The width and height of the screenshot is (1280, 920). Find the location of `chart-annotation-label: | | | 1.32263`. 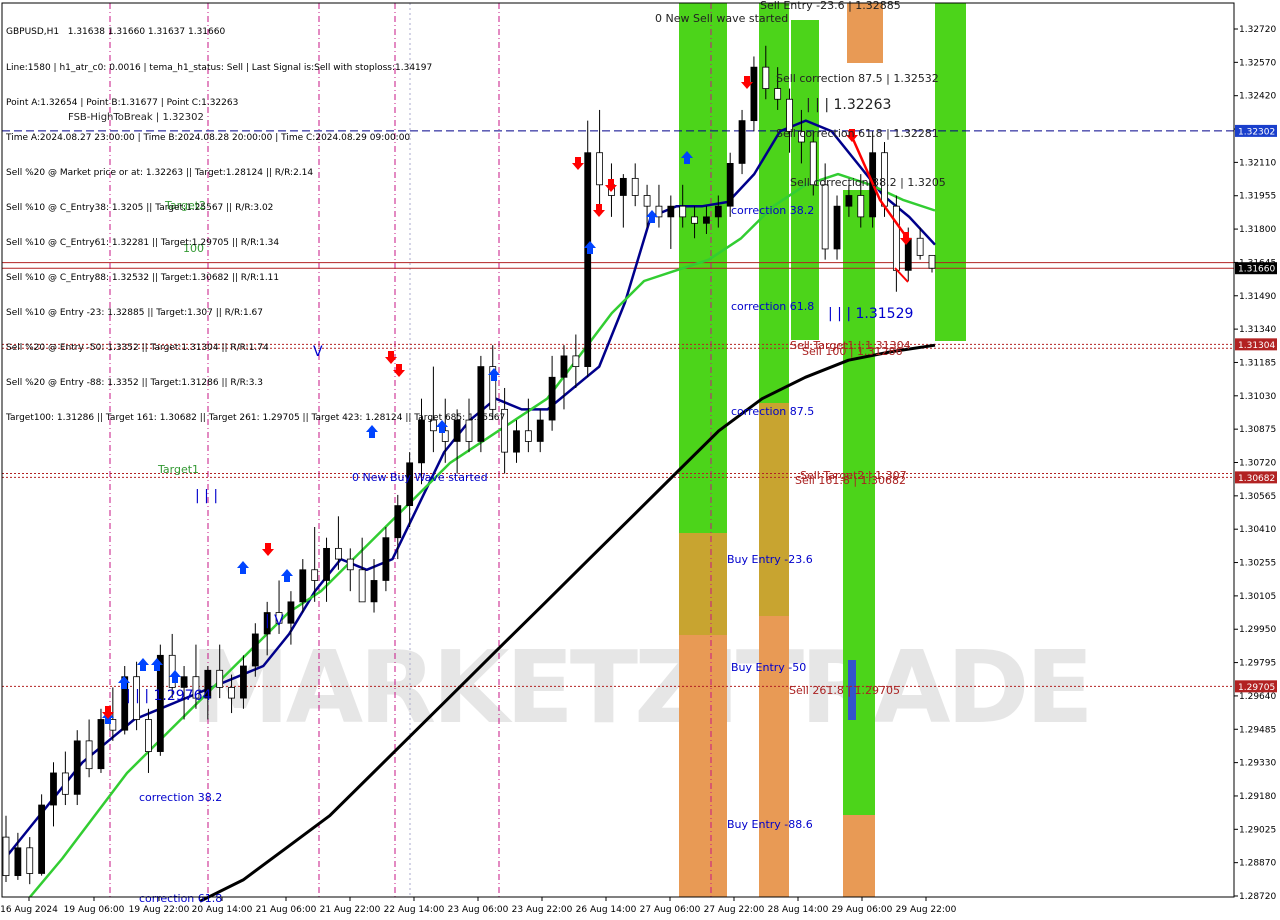

chart-annotation-label: | | | 1.32263 is located at coordinates (848, 105).